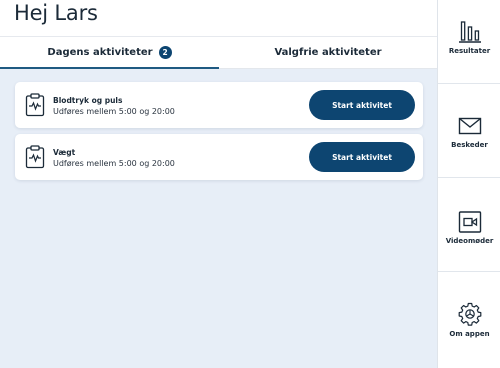 This screenshot has width=500, height=368. I want to click on tab-label: Valgfrie aktiviteter, so click(328, 52).